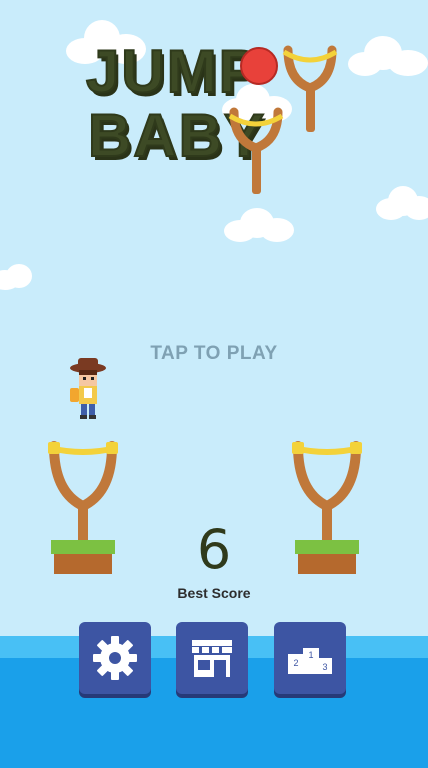 Image resolution: width=428 pixels, height=768 pixels. What do you see at coordinates (310, 655) in the screenshot?
I see `podium-label-1: 1` at bounding box center [310, 655].